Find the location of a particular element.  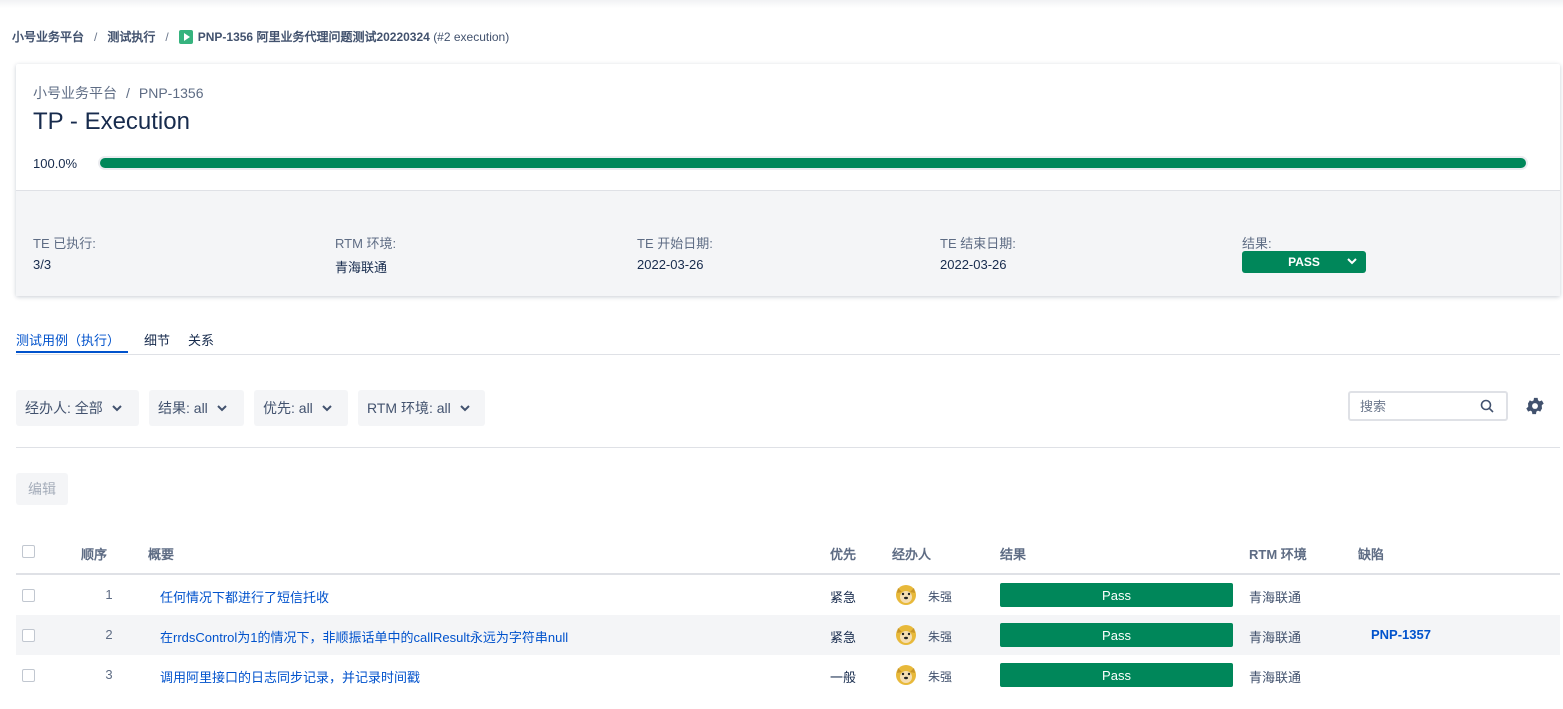

breadcrumb-current-key: PNP-1356 is located at coordinates (225, 37).